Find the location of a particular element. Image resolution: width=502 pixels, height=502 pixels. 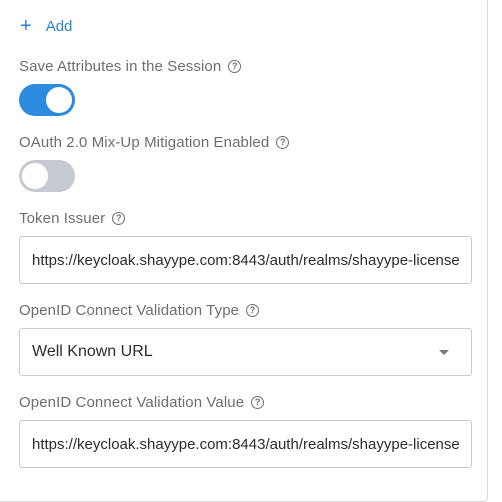

save-attributes-label: Save Attributes in the Session ? is located at coordinates (130, 66).